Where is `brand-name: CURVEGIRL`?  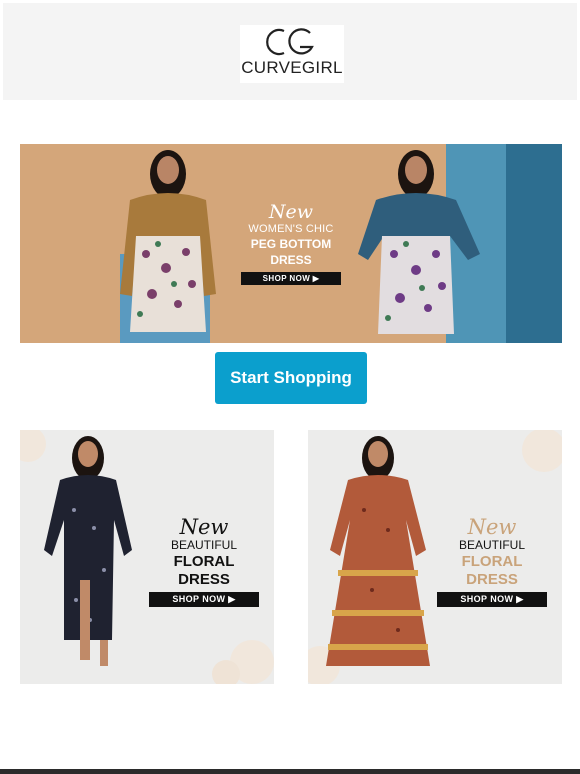 brand-name: CURVEGIRL is located at coordinates (292, 67).